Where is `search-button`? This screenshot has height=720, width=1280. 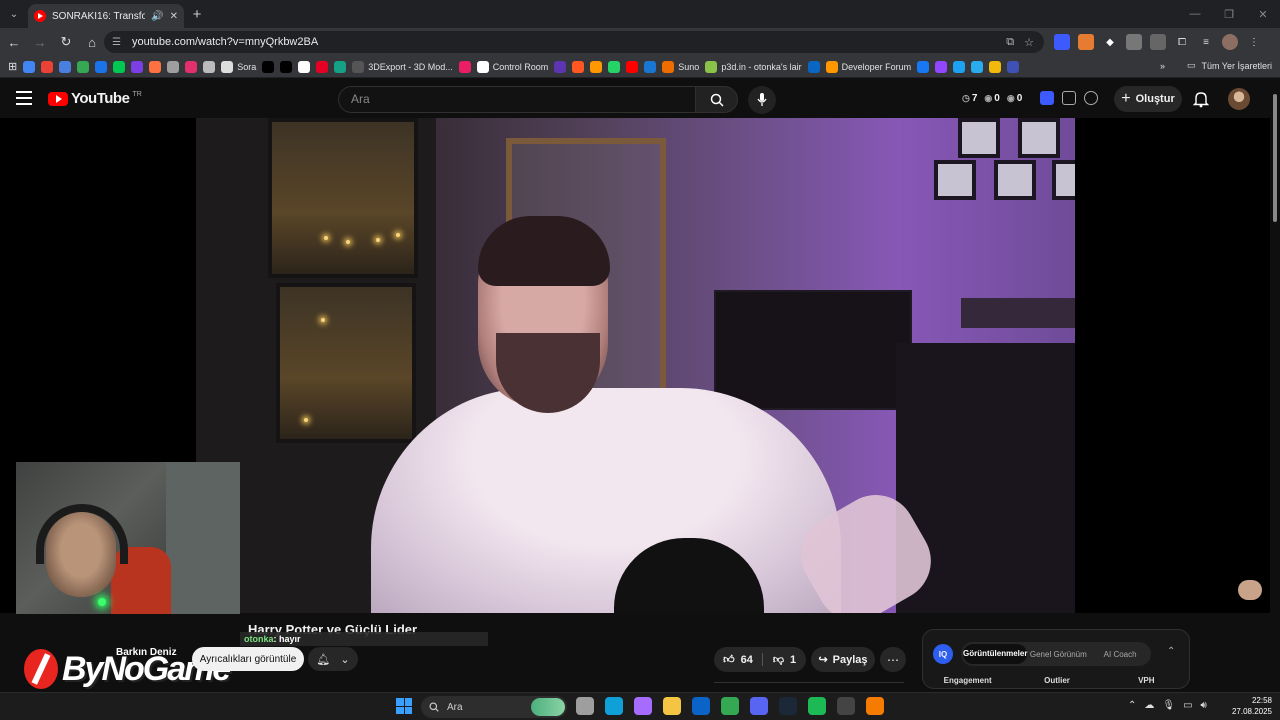
search-button is located at coordinates (717, 99).